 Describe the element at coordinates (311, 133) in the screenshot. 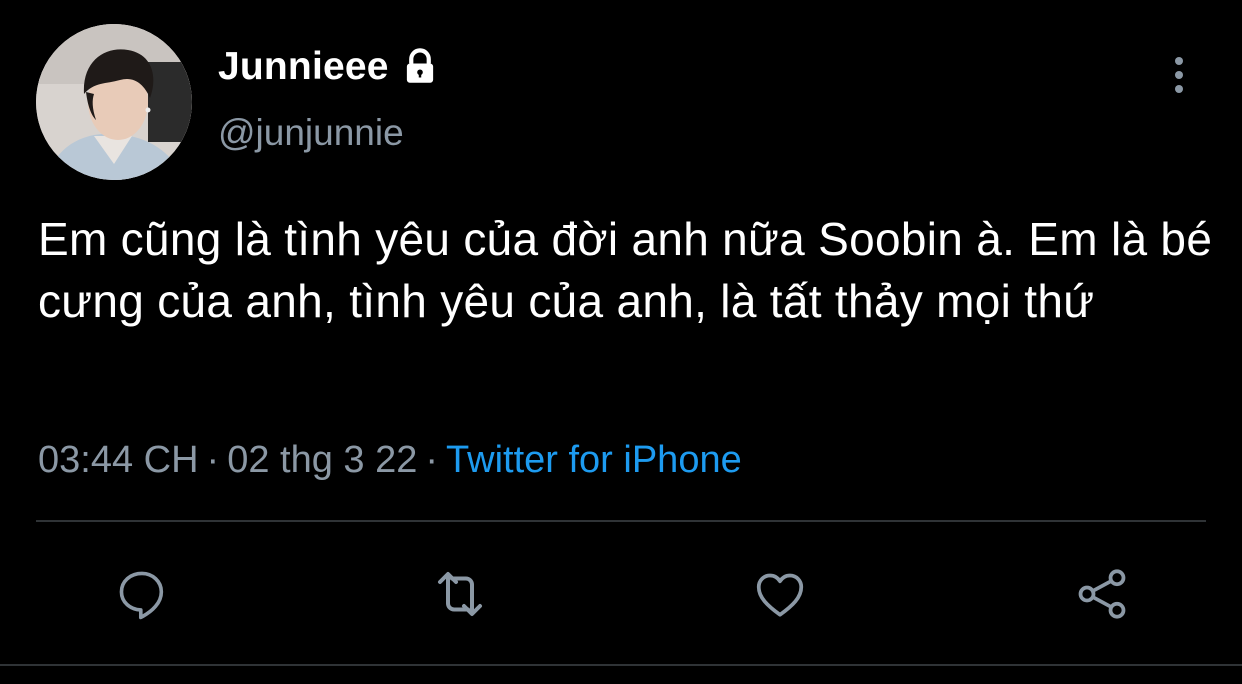

I see `user-handle: @junjunnie` at that location.